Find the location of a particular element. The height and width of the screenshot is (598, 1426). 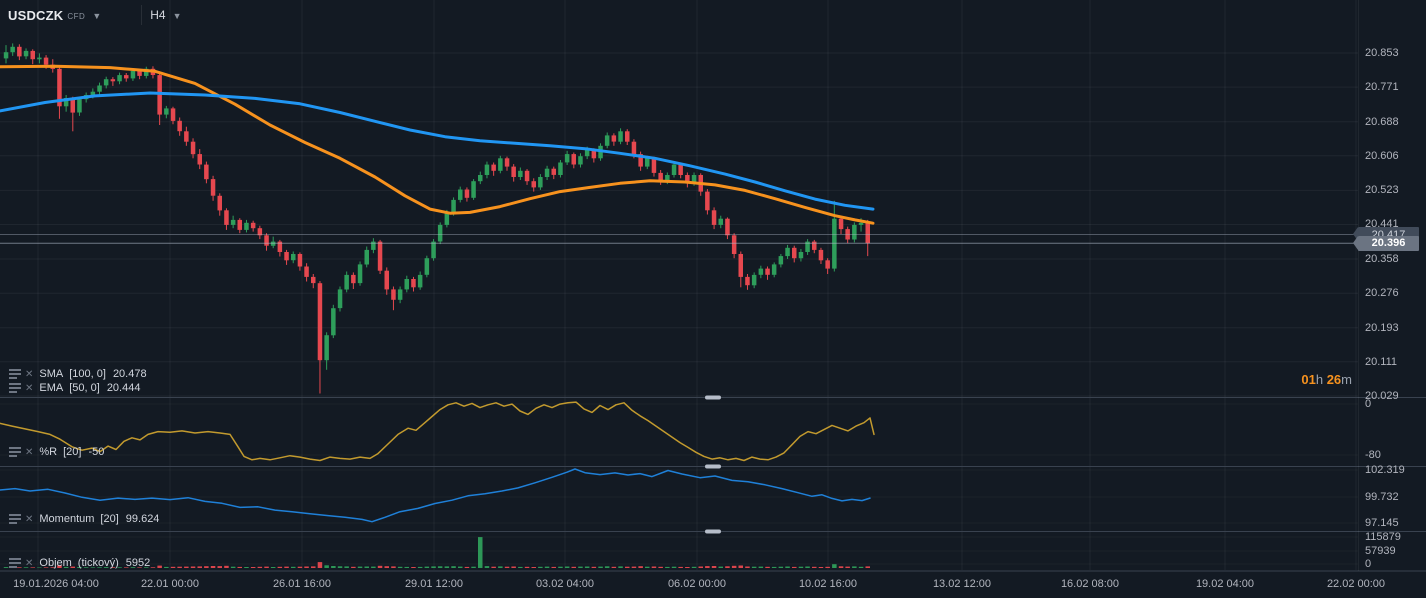

symbol-dropdown-caret-icon: ▼ is located at coordinates (96, 16).